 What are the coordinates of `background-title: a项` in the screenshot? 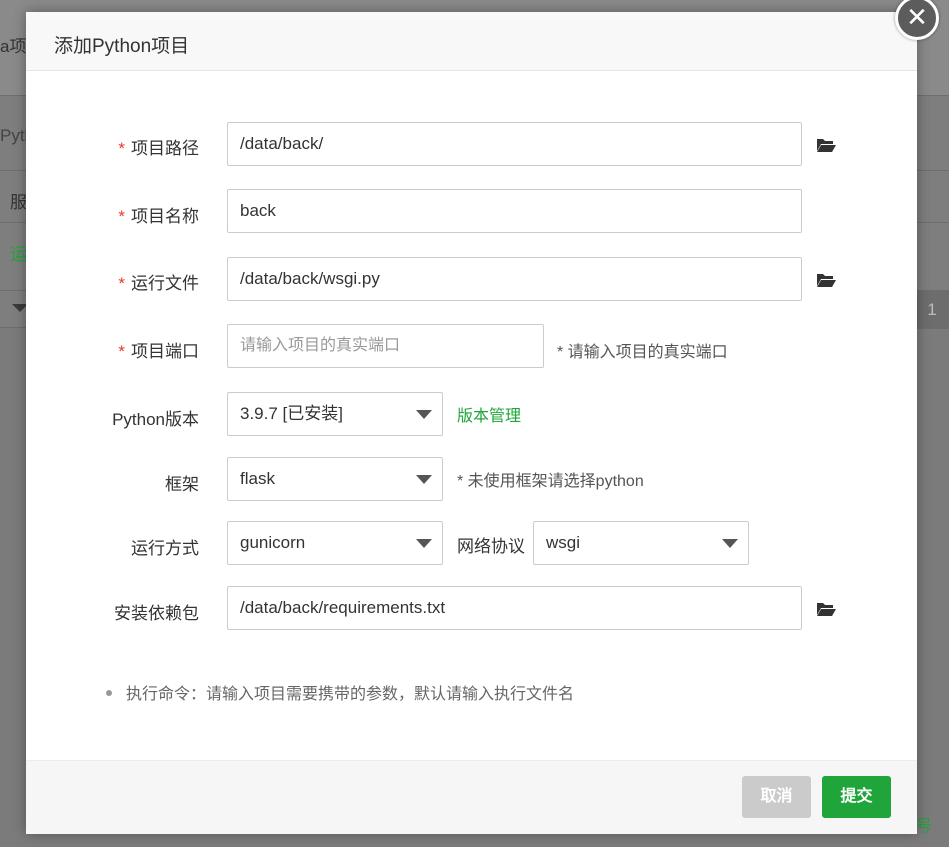 It's located at (13, 46).